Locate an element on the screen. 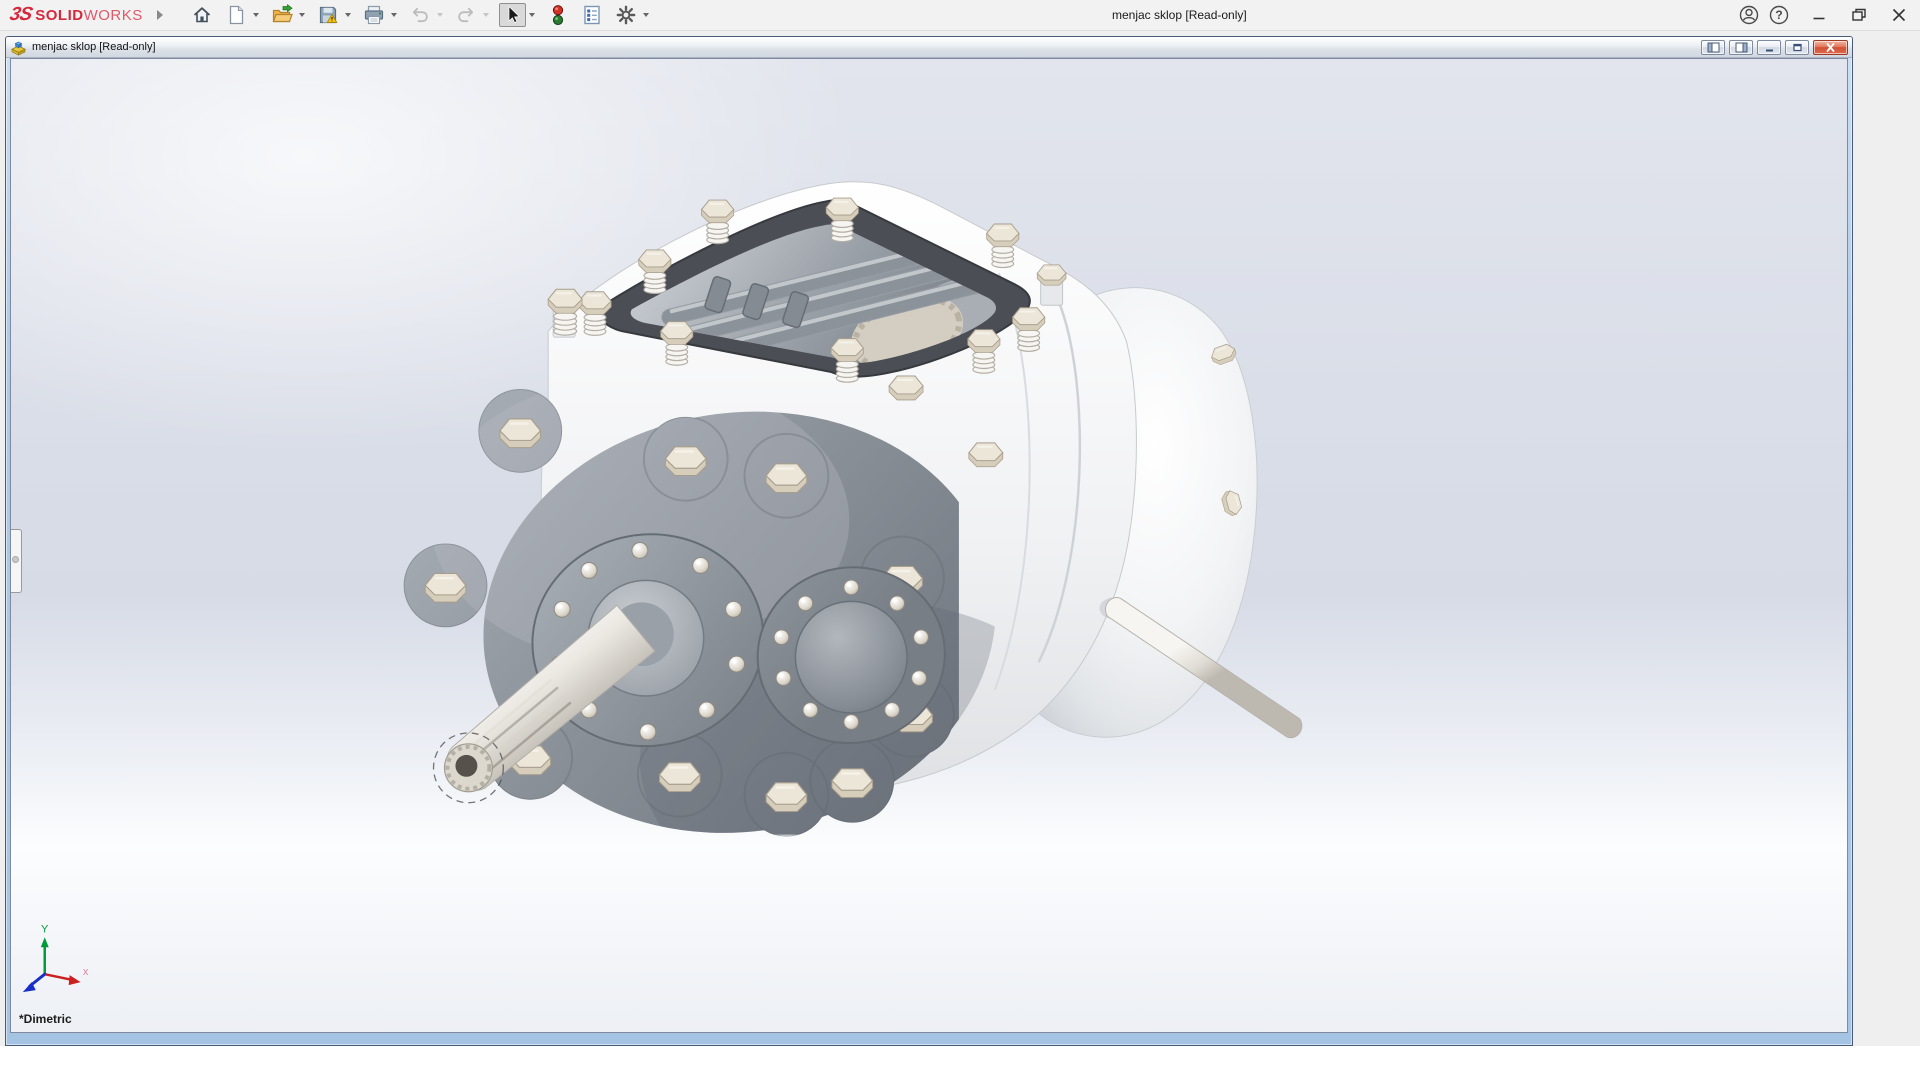 Image resolution: width=1920 pixels, height=1078 pixels. quick-access-toolbar is located at coordinates (424, 15).